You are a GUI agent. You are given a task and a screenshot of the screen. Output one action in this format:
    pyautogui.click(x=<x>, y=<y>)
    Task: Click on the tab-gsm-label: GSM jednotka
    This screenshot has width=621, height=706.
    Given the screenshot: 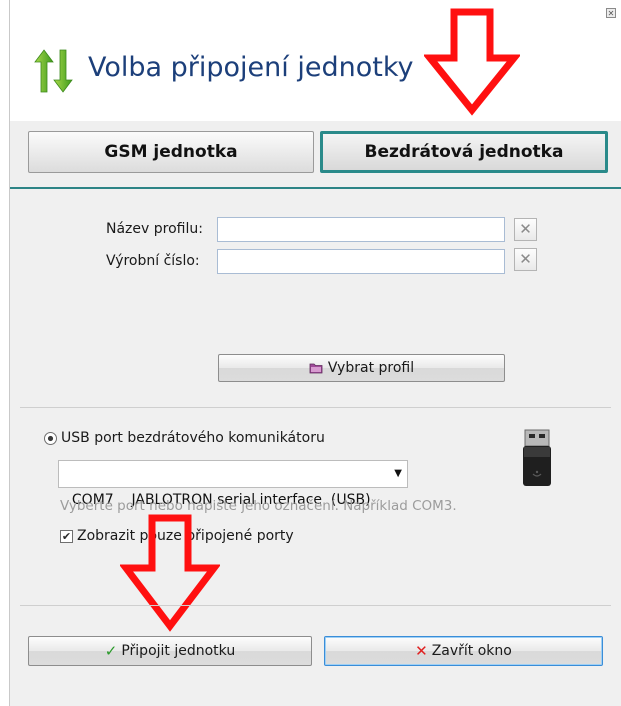 What is the action you would take?
    pyautogui.click(x=171, y=152)
    